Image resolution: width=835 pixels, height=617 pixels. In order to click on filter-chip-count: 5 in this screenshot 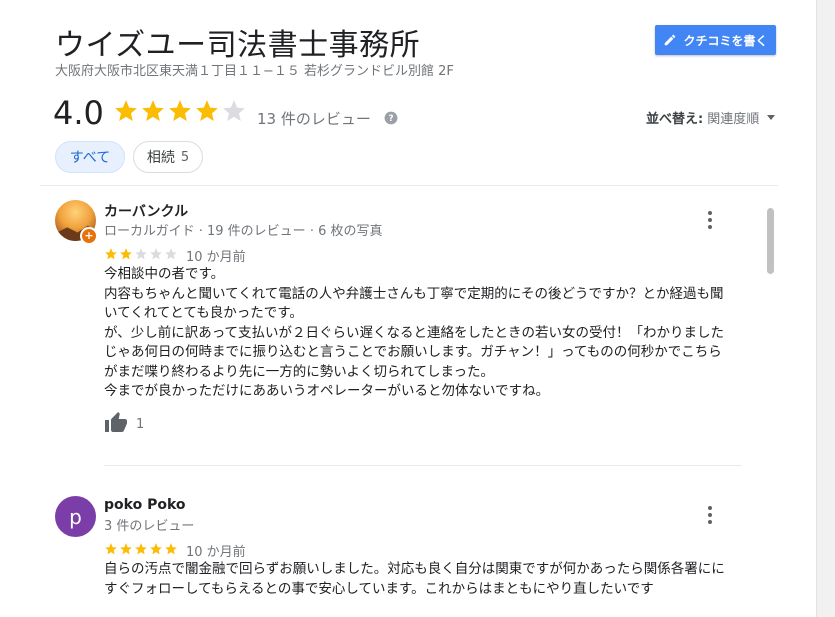, I will do `click(185, 157)`.